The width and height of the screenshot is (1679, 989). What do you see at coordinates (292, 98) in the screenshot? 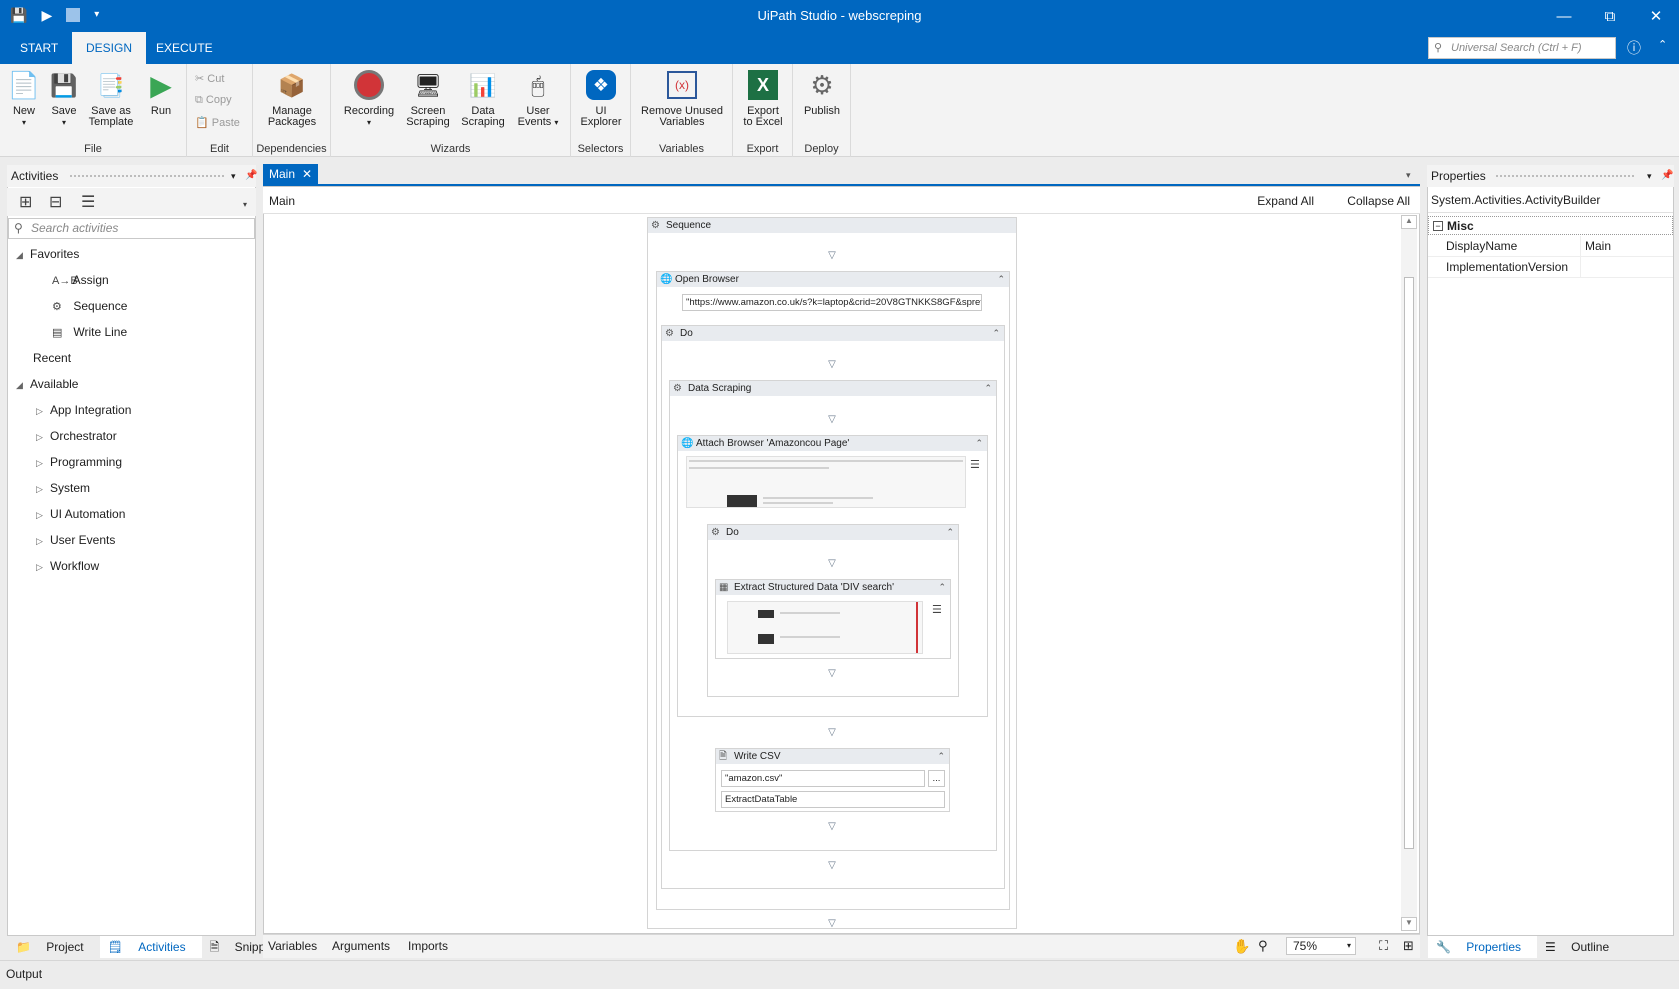
I see `manage-packages-button: 📦 Manage Packages` at bounding box center [292, 98].